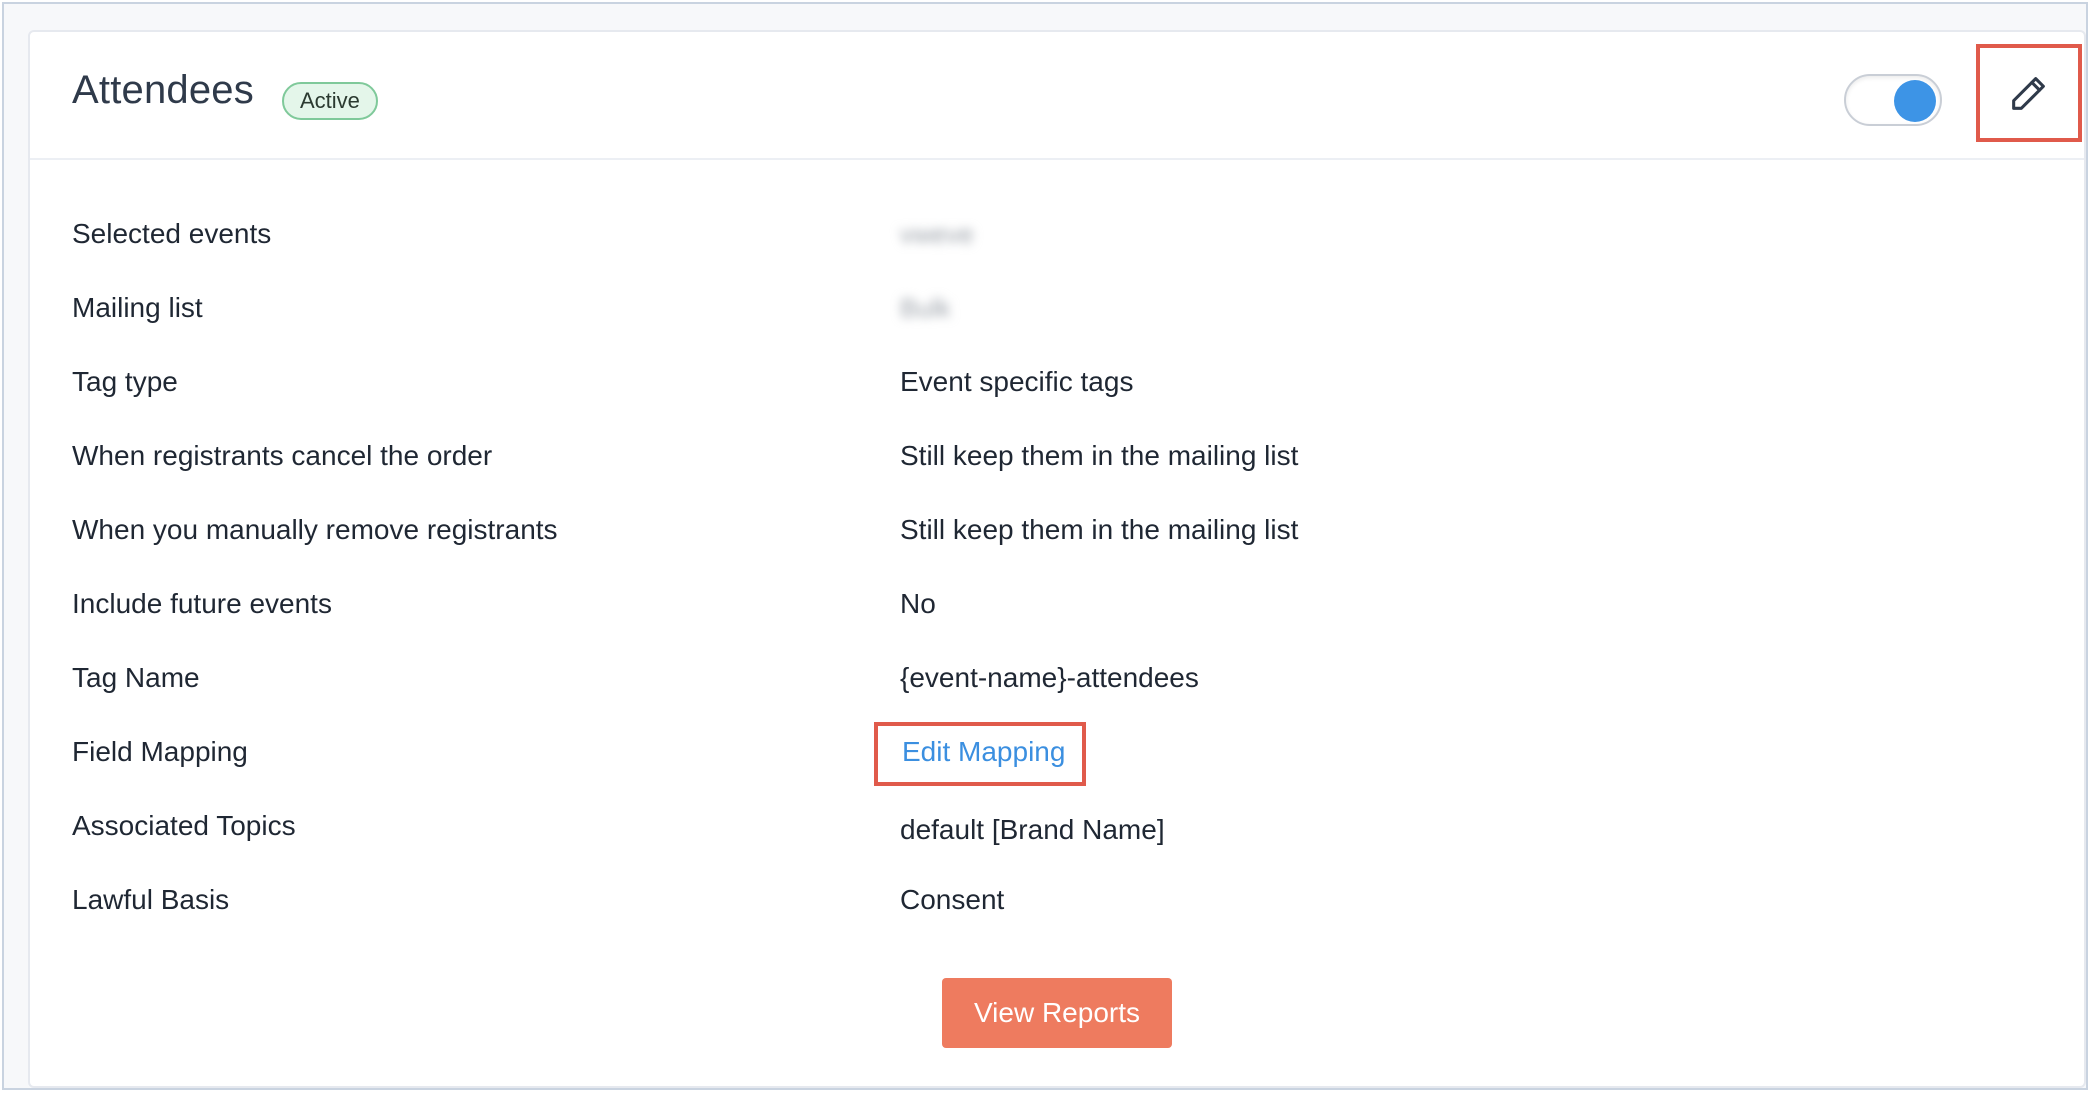  Describe the element at coordinates (1017, 381) in the screenshot. I see `detail-value: Event specific tags` at that location.